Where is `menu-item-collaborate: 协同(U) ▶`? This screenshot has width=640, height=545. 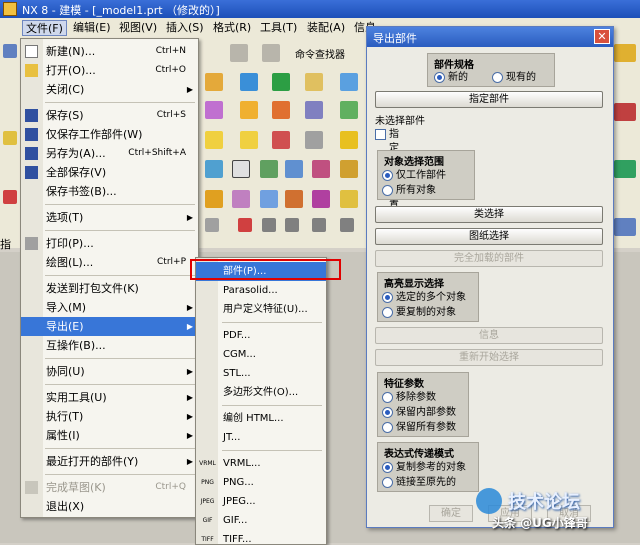 menu-item-collaborate: 协同(U) ▶ is located at coordinates (109, 371).